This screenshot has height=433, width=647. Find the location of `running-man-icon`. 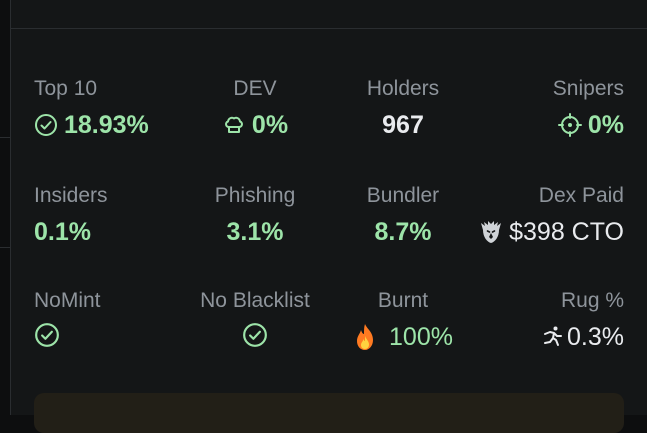

running-man-icon is located at coordinates (552, 337).